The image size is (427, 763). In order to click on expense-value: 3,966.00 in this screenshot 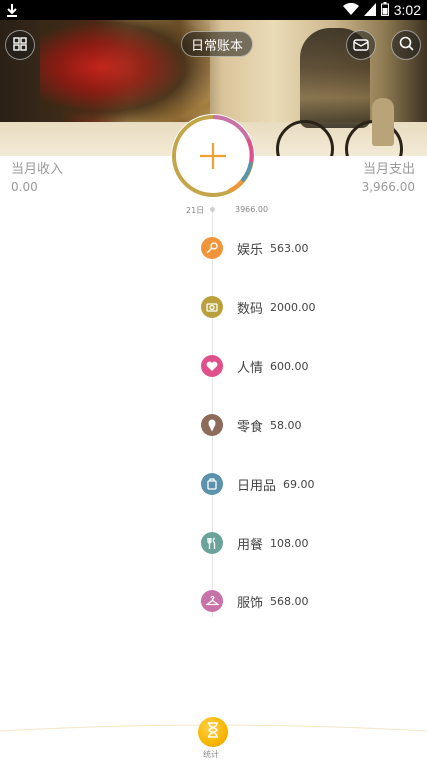, I will do `click(388, 187)`.